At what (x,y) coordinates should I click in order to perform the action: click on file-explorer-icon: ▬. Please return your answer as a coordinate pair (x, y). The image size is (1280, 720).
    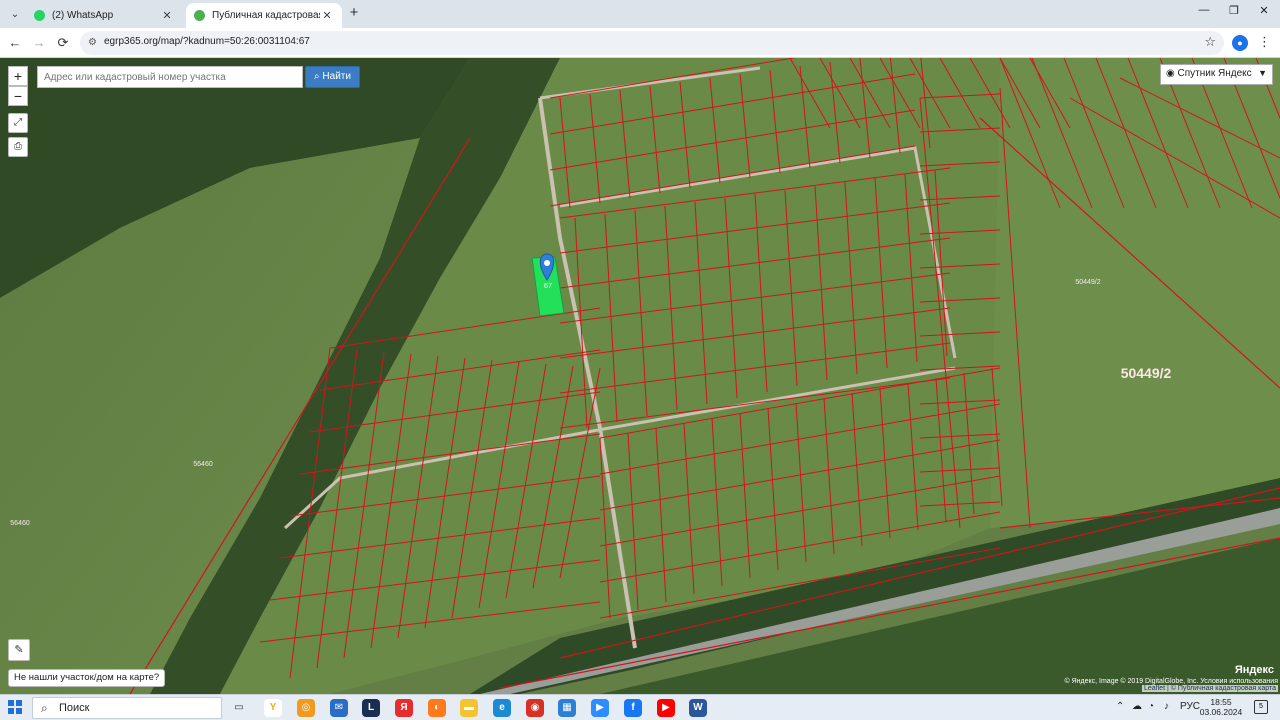
    Looking at the image, I should click on (469, 708).